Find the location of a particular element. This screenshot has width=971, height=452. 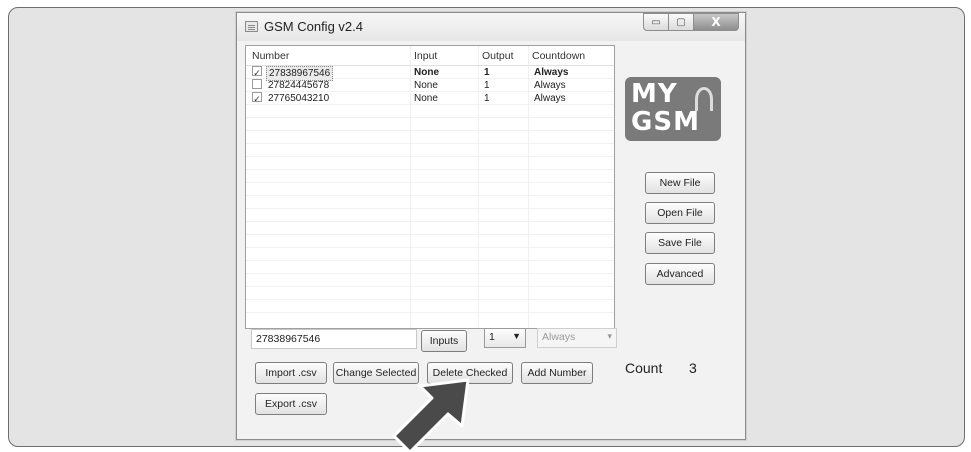

close-button: X is located at coordinates (716, 22).